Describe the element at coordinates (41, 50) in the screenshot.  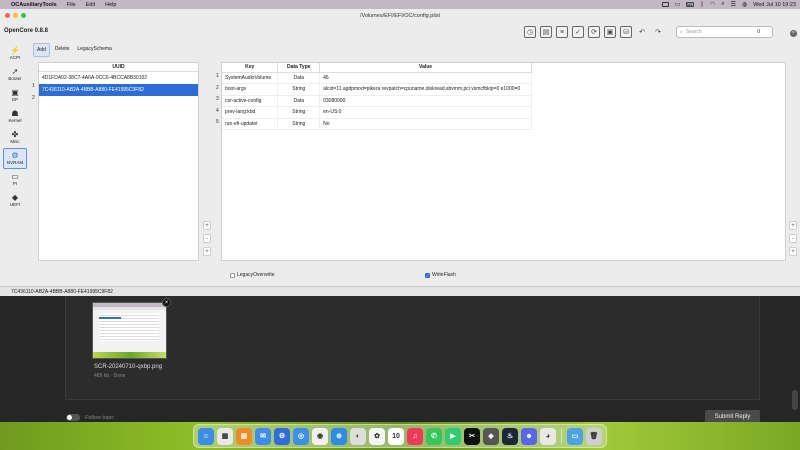
I see `tab-add: Add` at that location.